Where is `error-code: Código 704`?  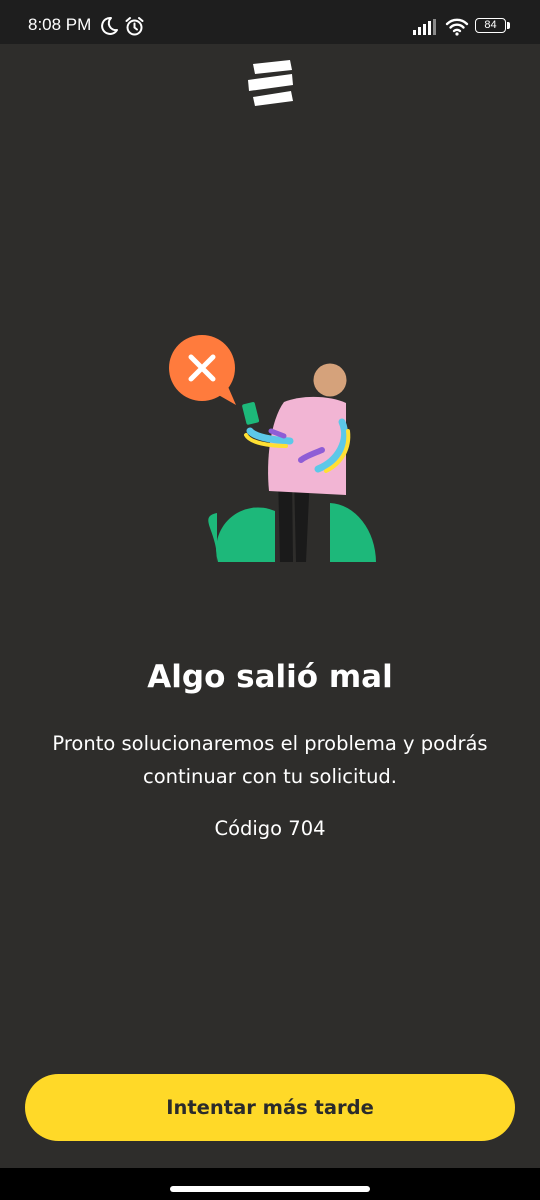 error-code: Código 704 is located at coordinates (270, 828).